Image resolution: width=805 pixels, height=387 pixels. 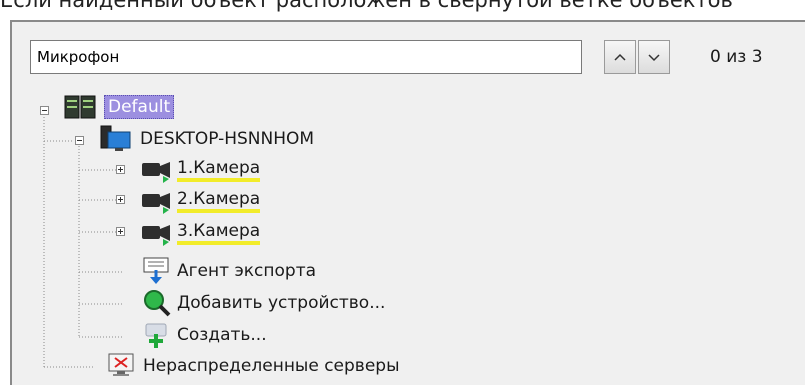 I want to click on export-agent-icon, so click(x=156, y=270).